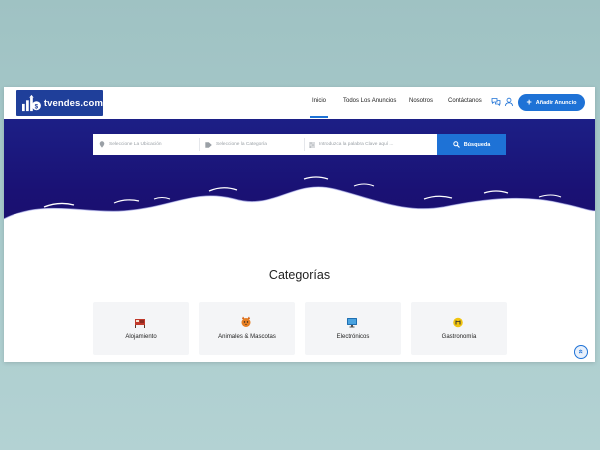  Describe the element at coordinates (140, 323) in the screenshot. I see `lodging-icon` at that location.